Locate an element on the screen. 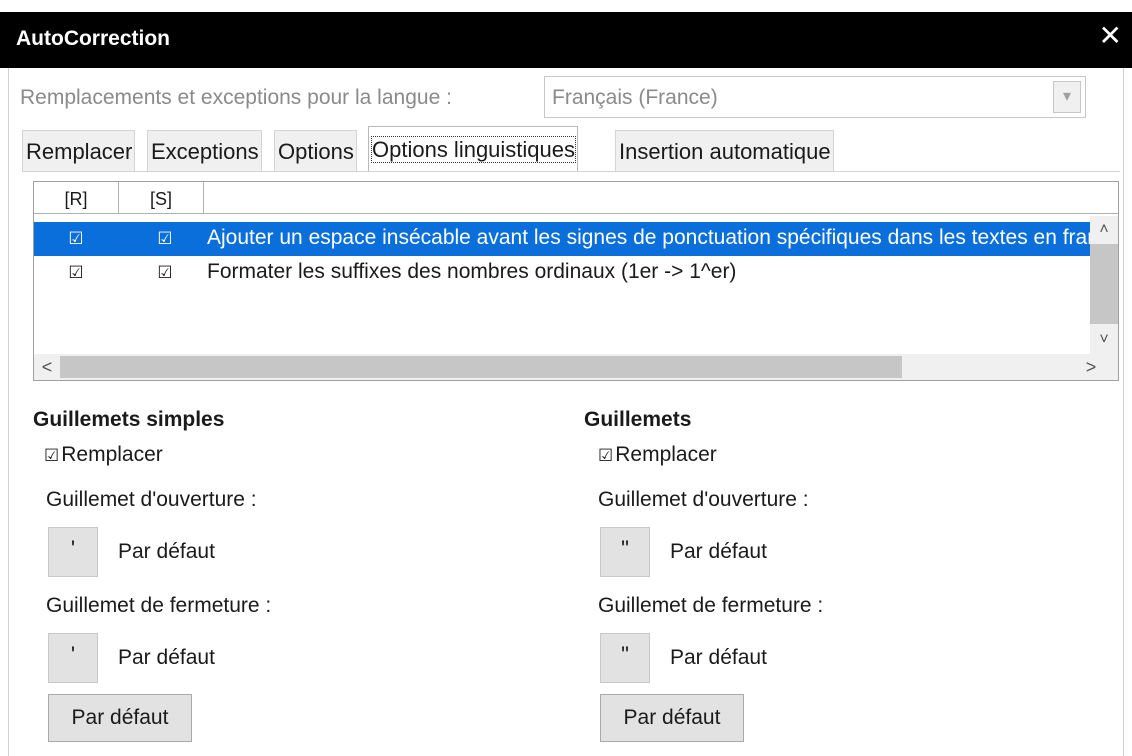 The image size is (1132, 756). tab-label: Options linguistiques is located at coordinates (473, 149).